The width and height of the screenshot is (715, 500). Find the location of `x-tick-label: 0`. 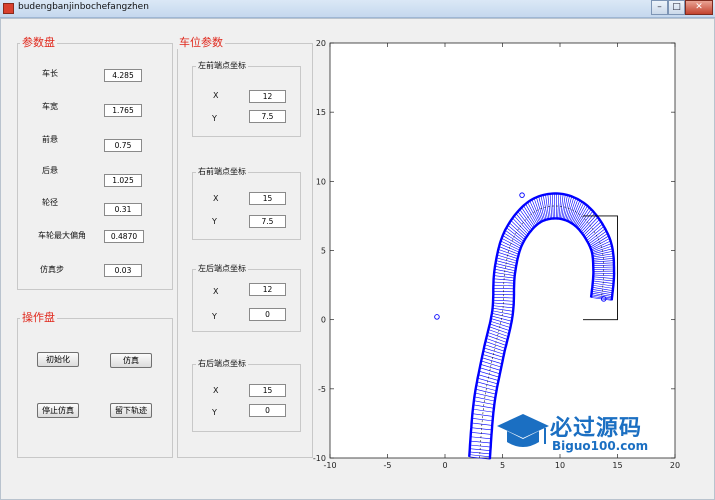

x-tick-label: 0 is located at coordinates (444, 465).